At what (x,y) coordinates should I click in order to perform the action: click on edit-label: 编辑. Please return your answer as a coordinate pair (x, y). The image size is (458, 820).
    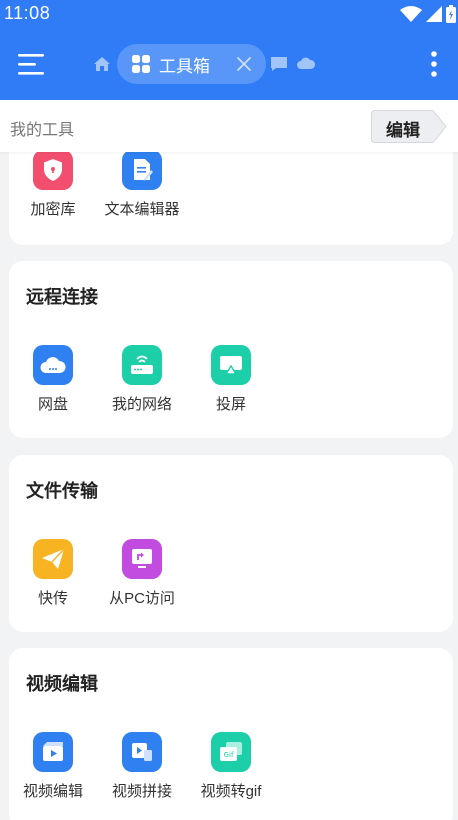
    Looking at the image, I should click on (403, 130).